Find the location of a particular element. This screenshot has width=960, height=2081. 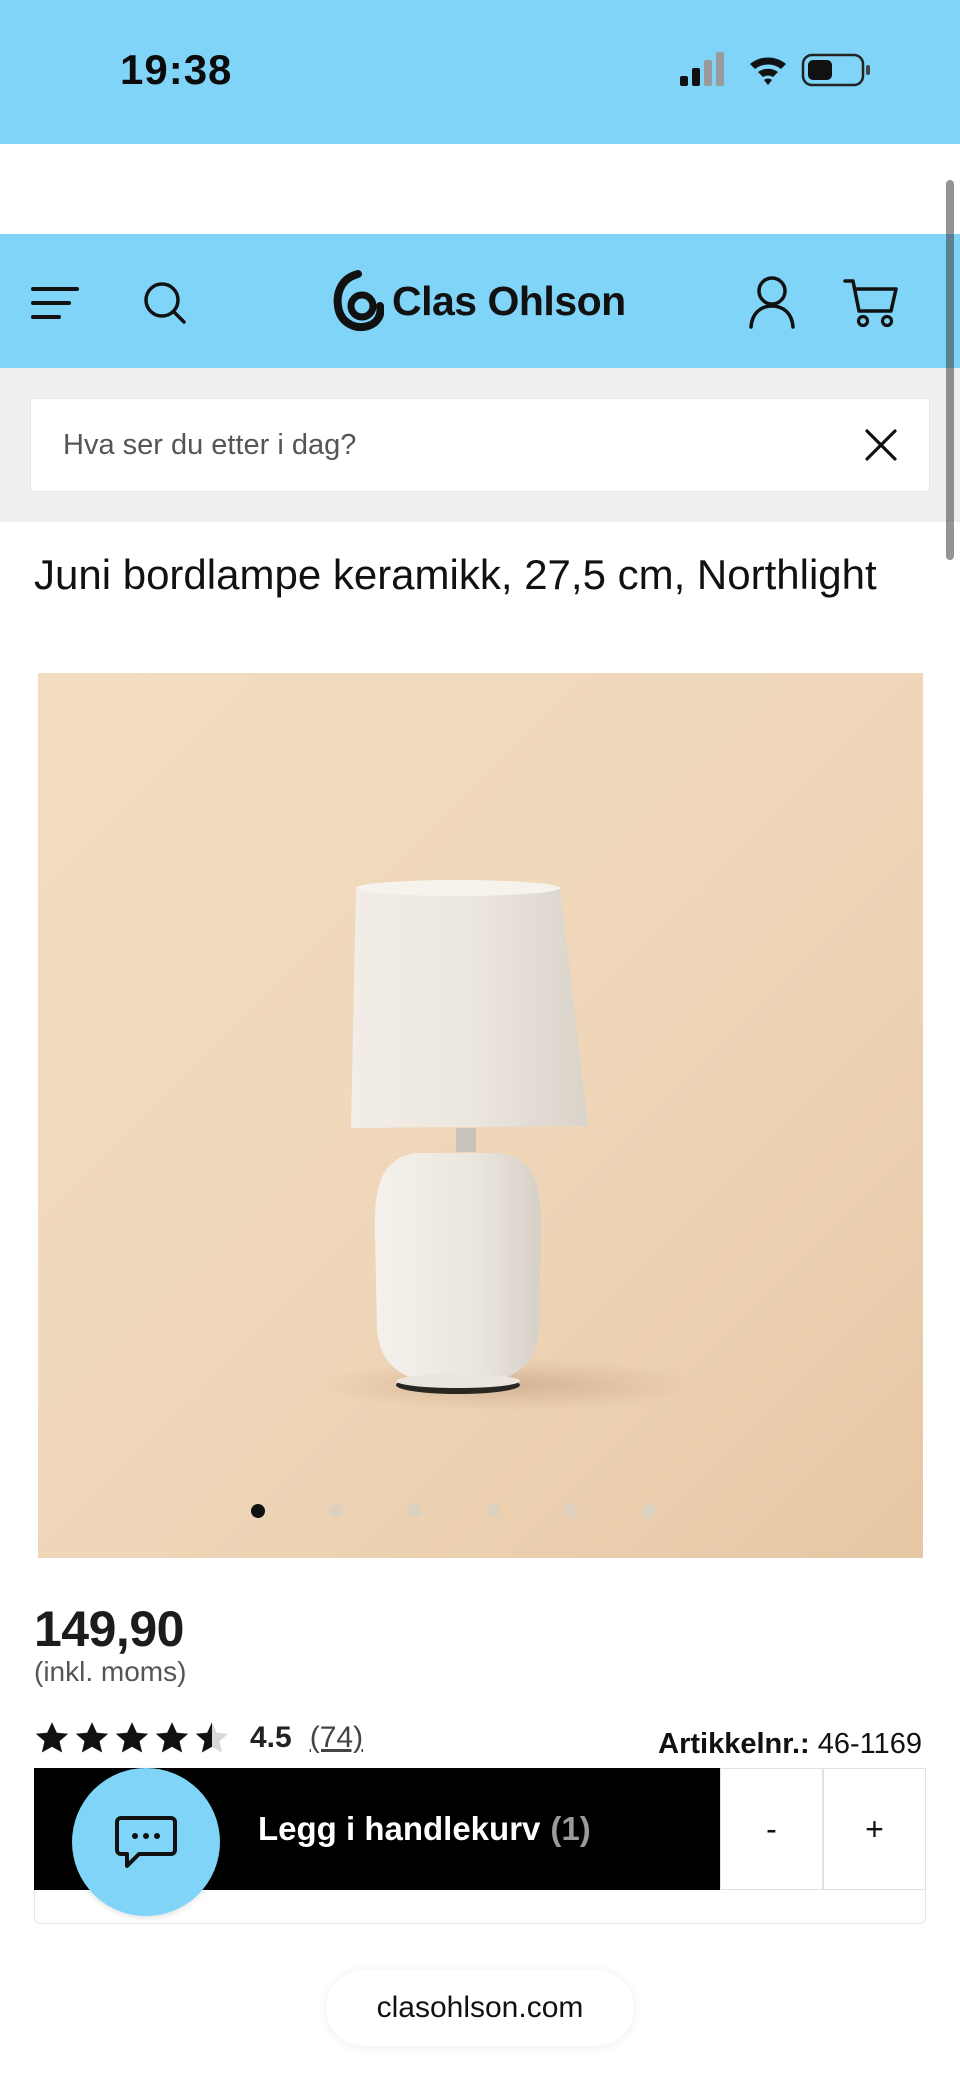

brand-name: Clas Ohlson is located at coordinates (509, 300).